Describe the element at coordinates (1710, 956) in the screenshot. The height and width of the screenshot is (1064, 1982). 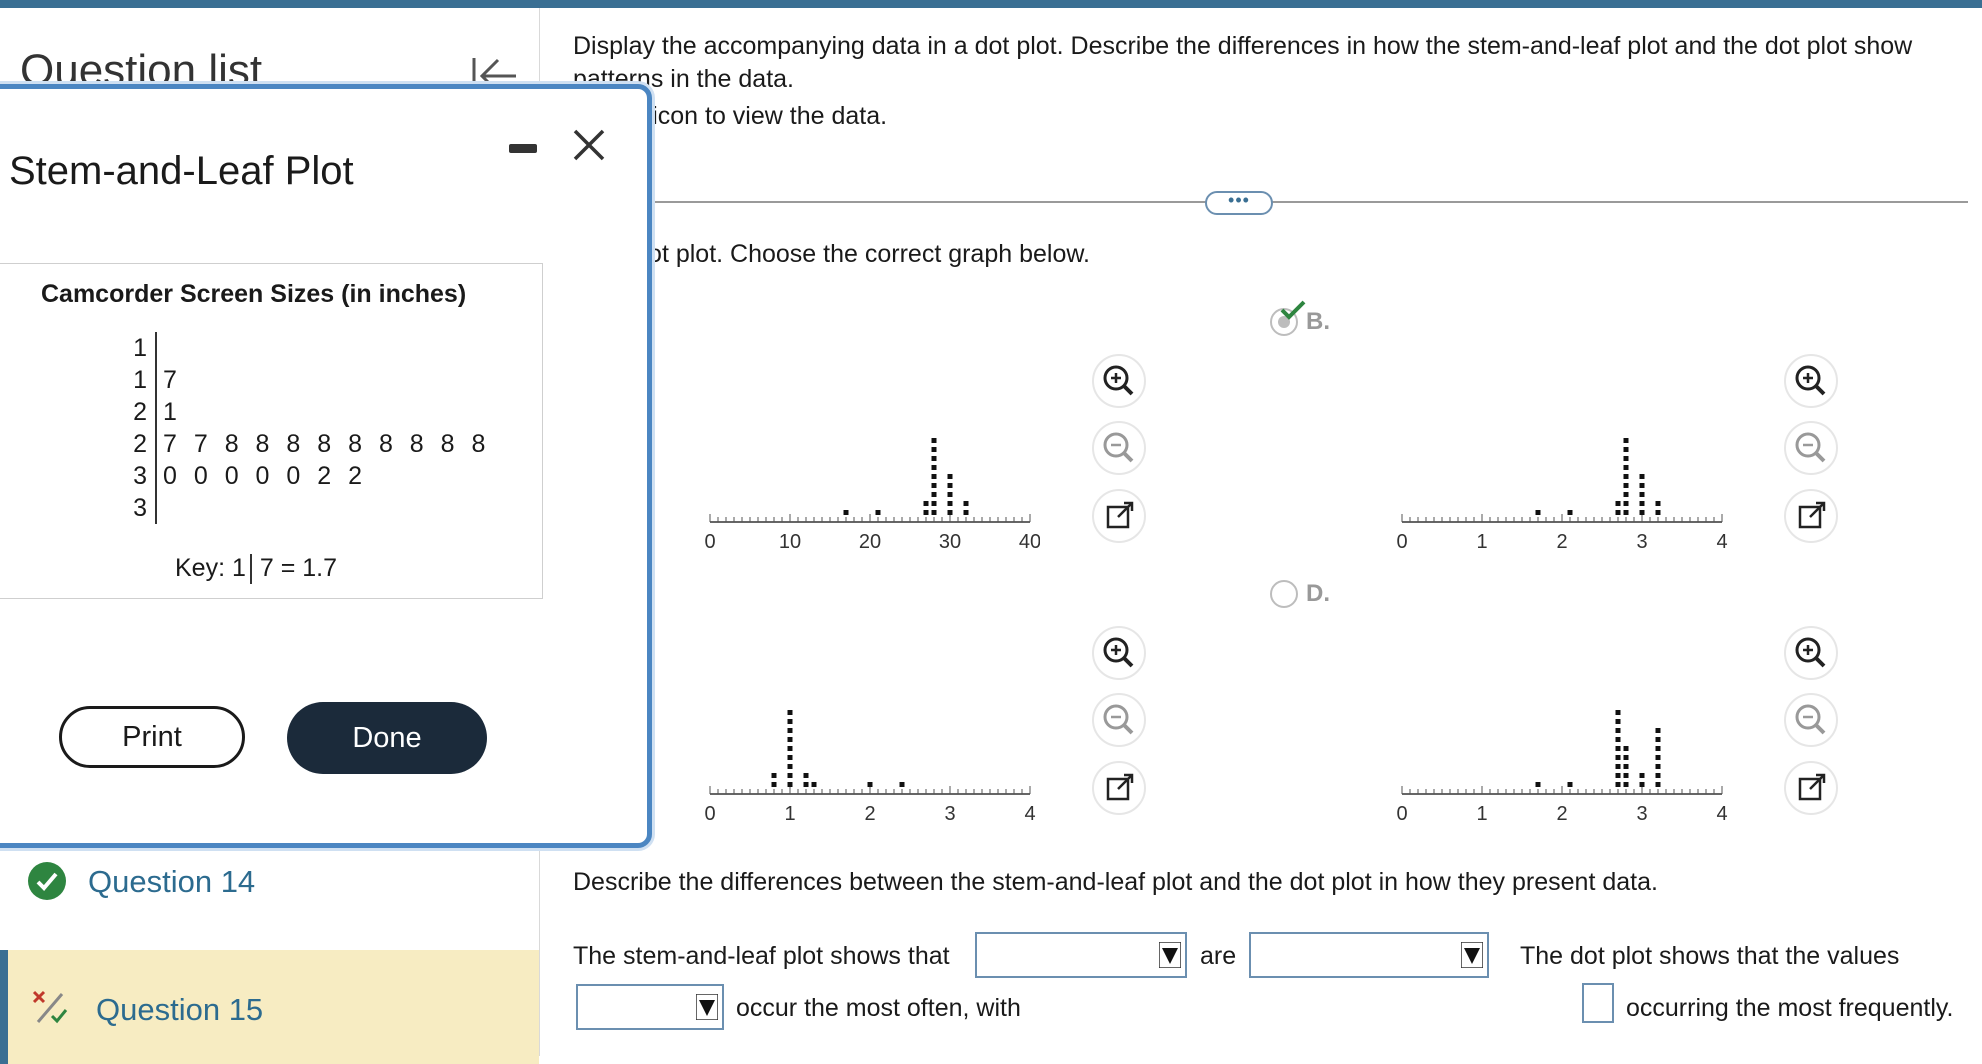
I see `sentence-1-part-c: The dot plot shows that the values` at that location.